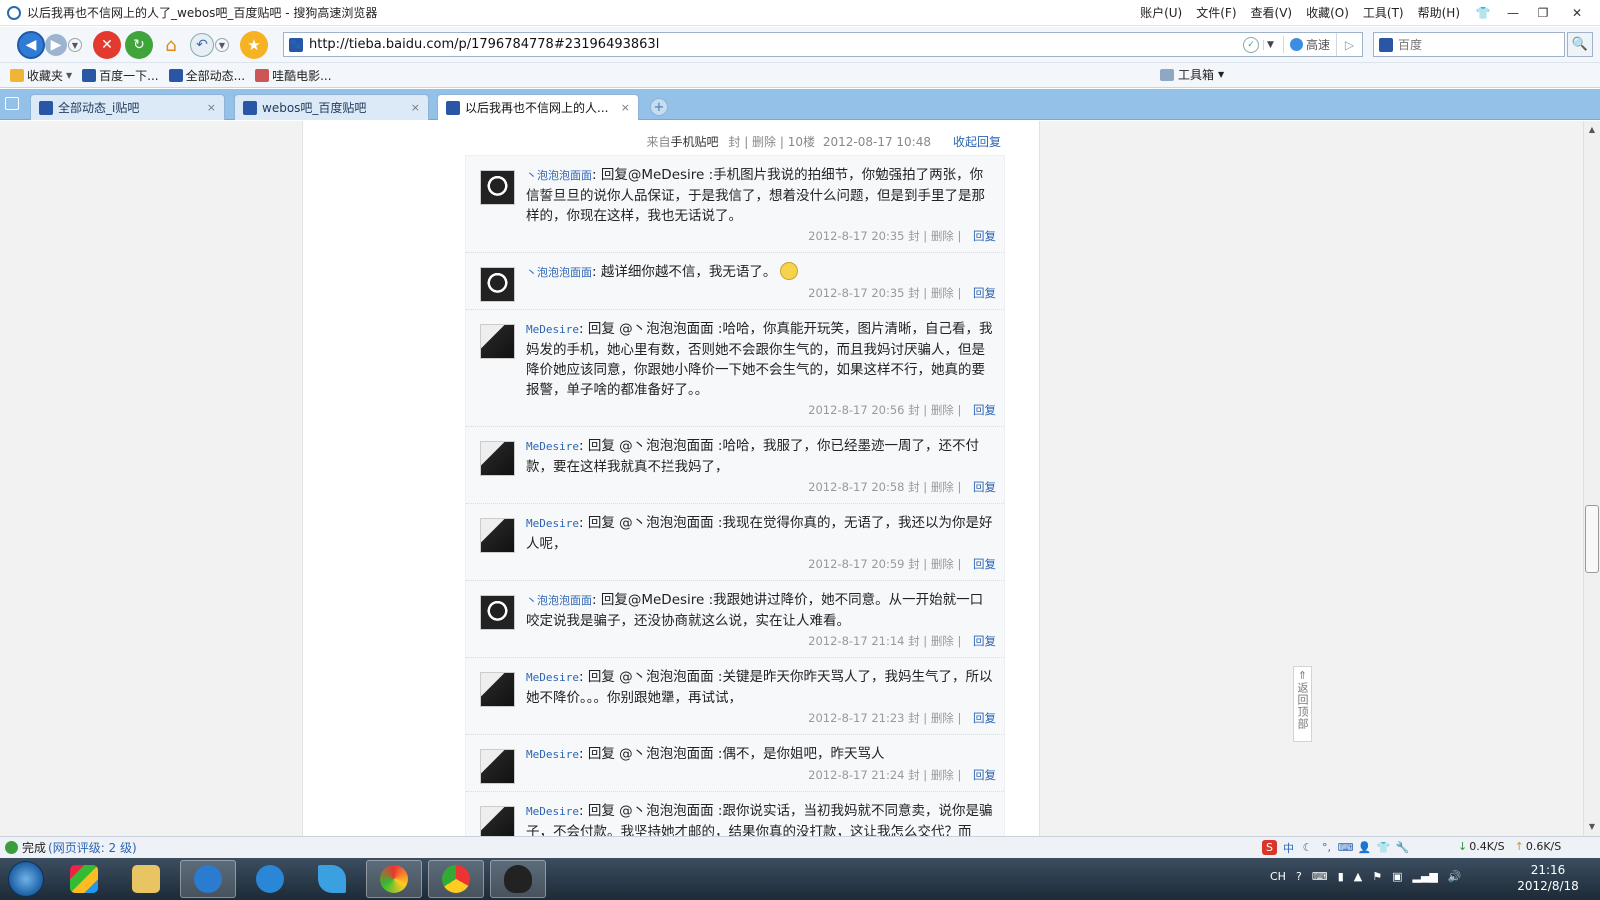 This screenshot has width=1600, height=900. What do you see at coordinates (1302, 704) in the screenshot?
I see `back-to-top-button: ⇑ 返回顶部` at bounding box center [1302, 704].